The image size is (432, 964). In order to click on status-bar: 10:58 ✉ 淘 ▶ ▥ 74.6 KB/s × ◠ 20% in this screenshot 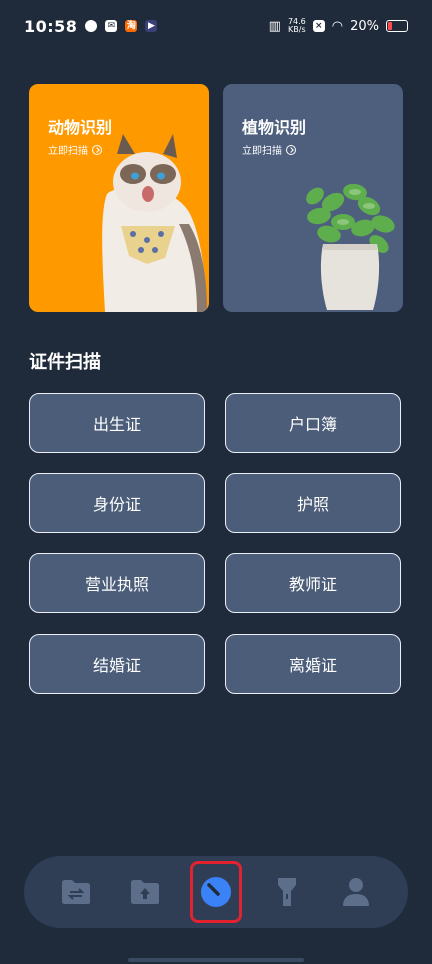, I will do `click(216, 26)`.